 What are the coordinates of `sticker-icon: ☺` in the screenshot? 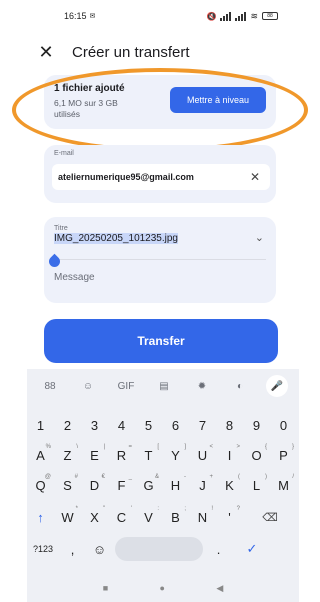 It's located at (88, 386).